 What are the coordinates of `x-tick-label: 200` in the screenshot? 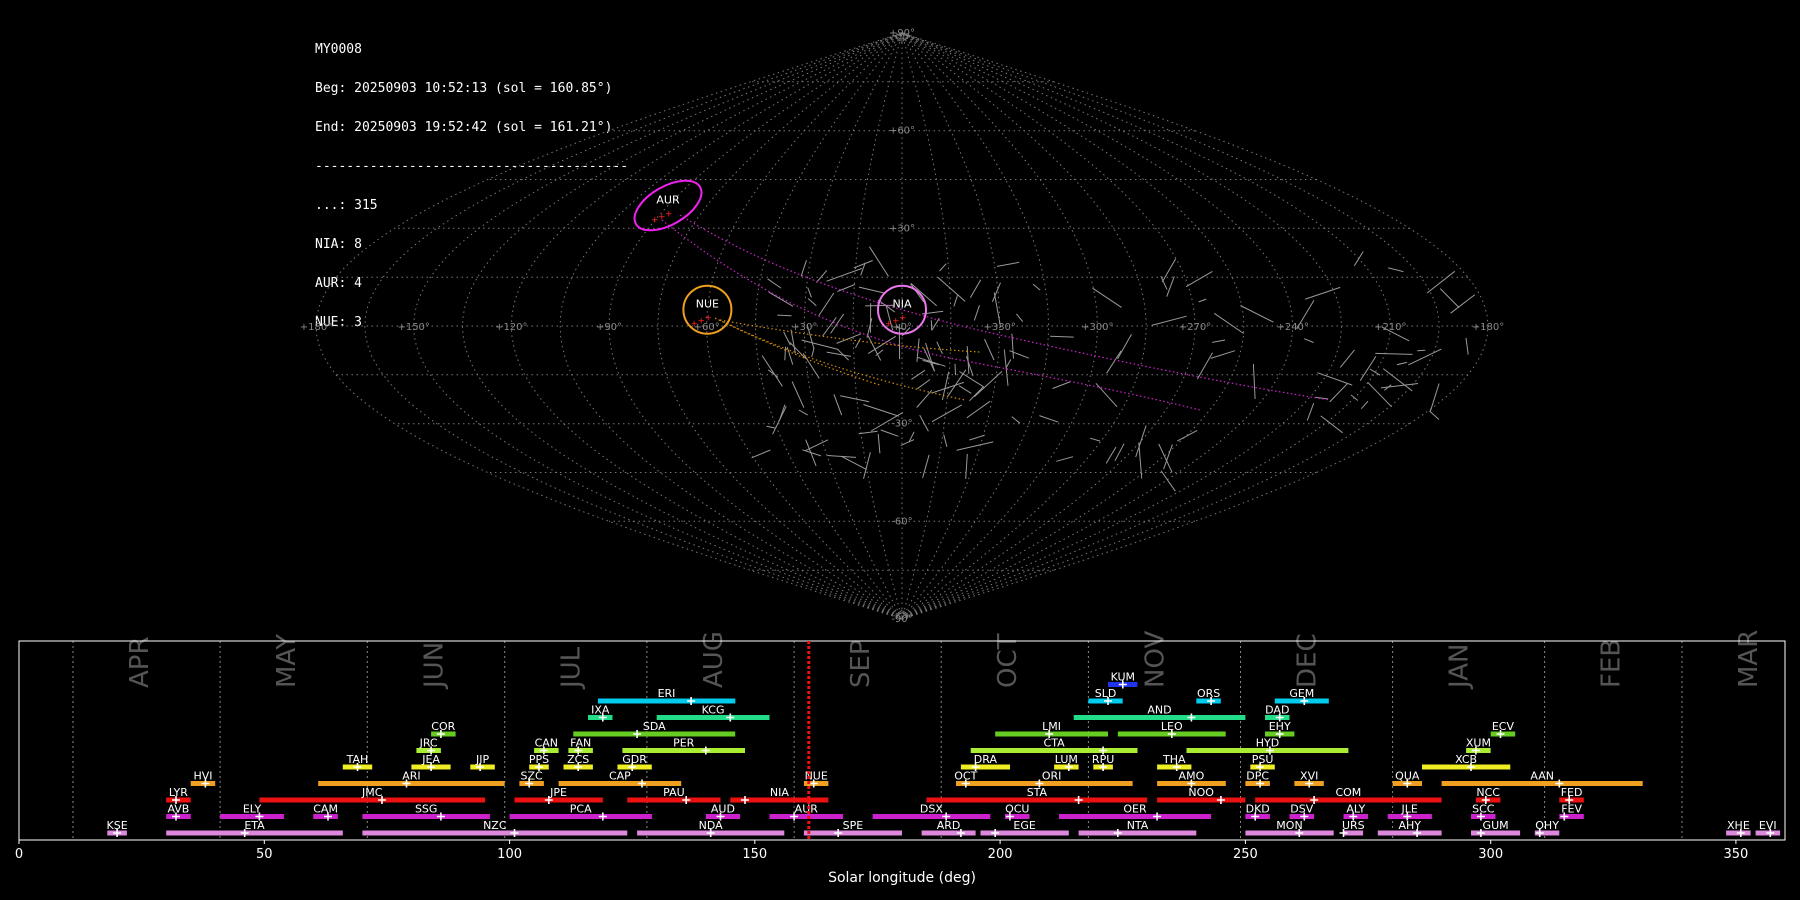 It's located at (1000, 854).